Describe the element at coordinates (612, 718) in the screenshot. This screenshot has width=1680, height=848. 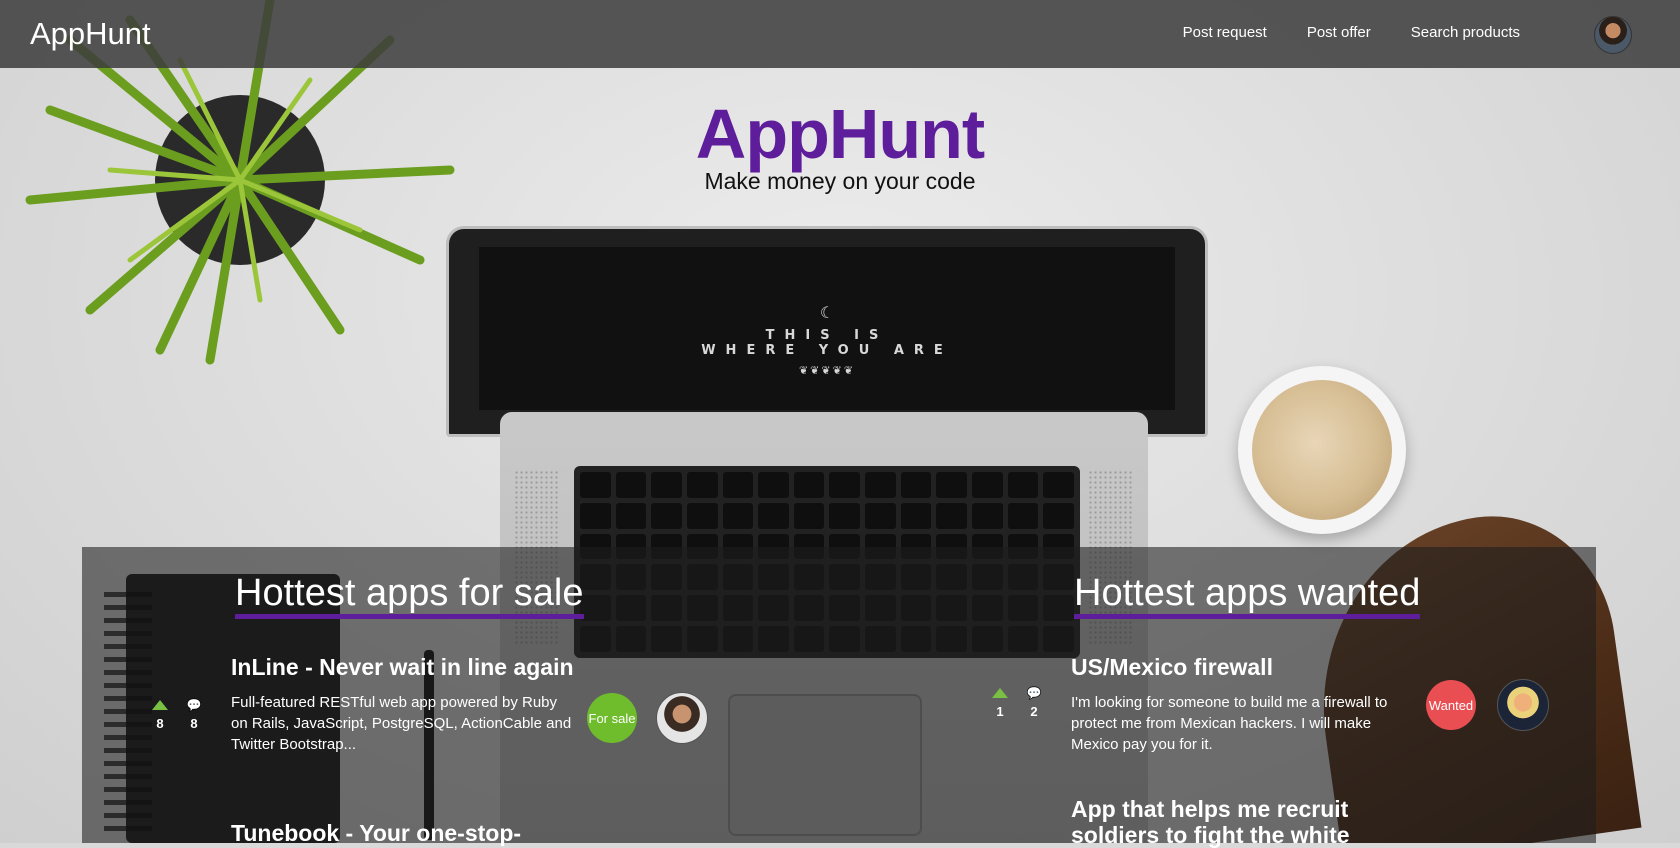
I see `for-sale-badge: For sale` at that location.